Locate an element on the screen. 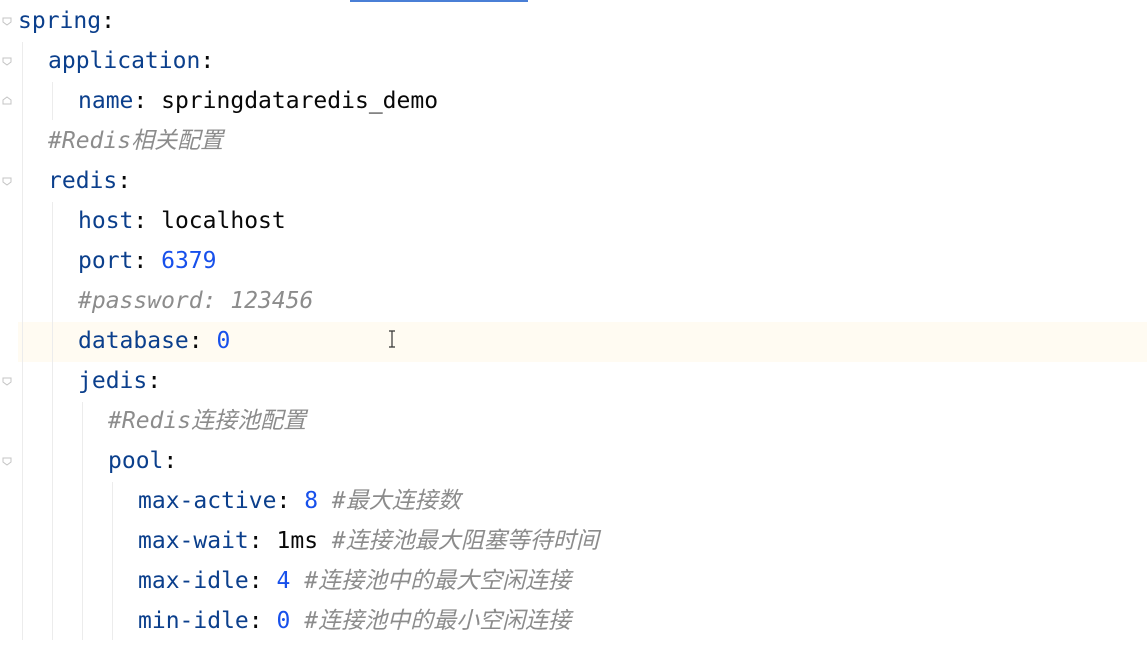  code-line: port: 6379 is located at coordinates (117, 261).